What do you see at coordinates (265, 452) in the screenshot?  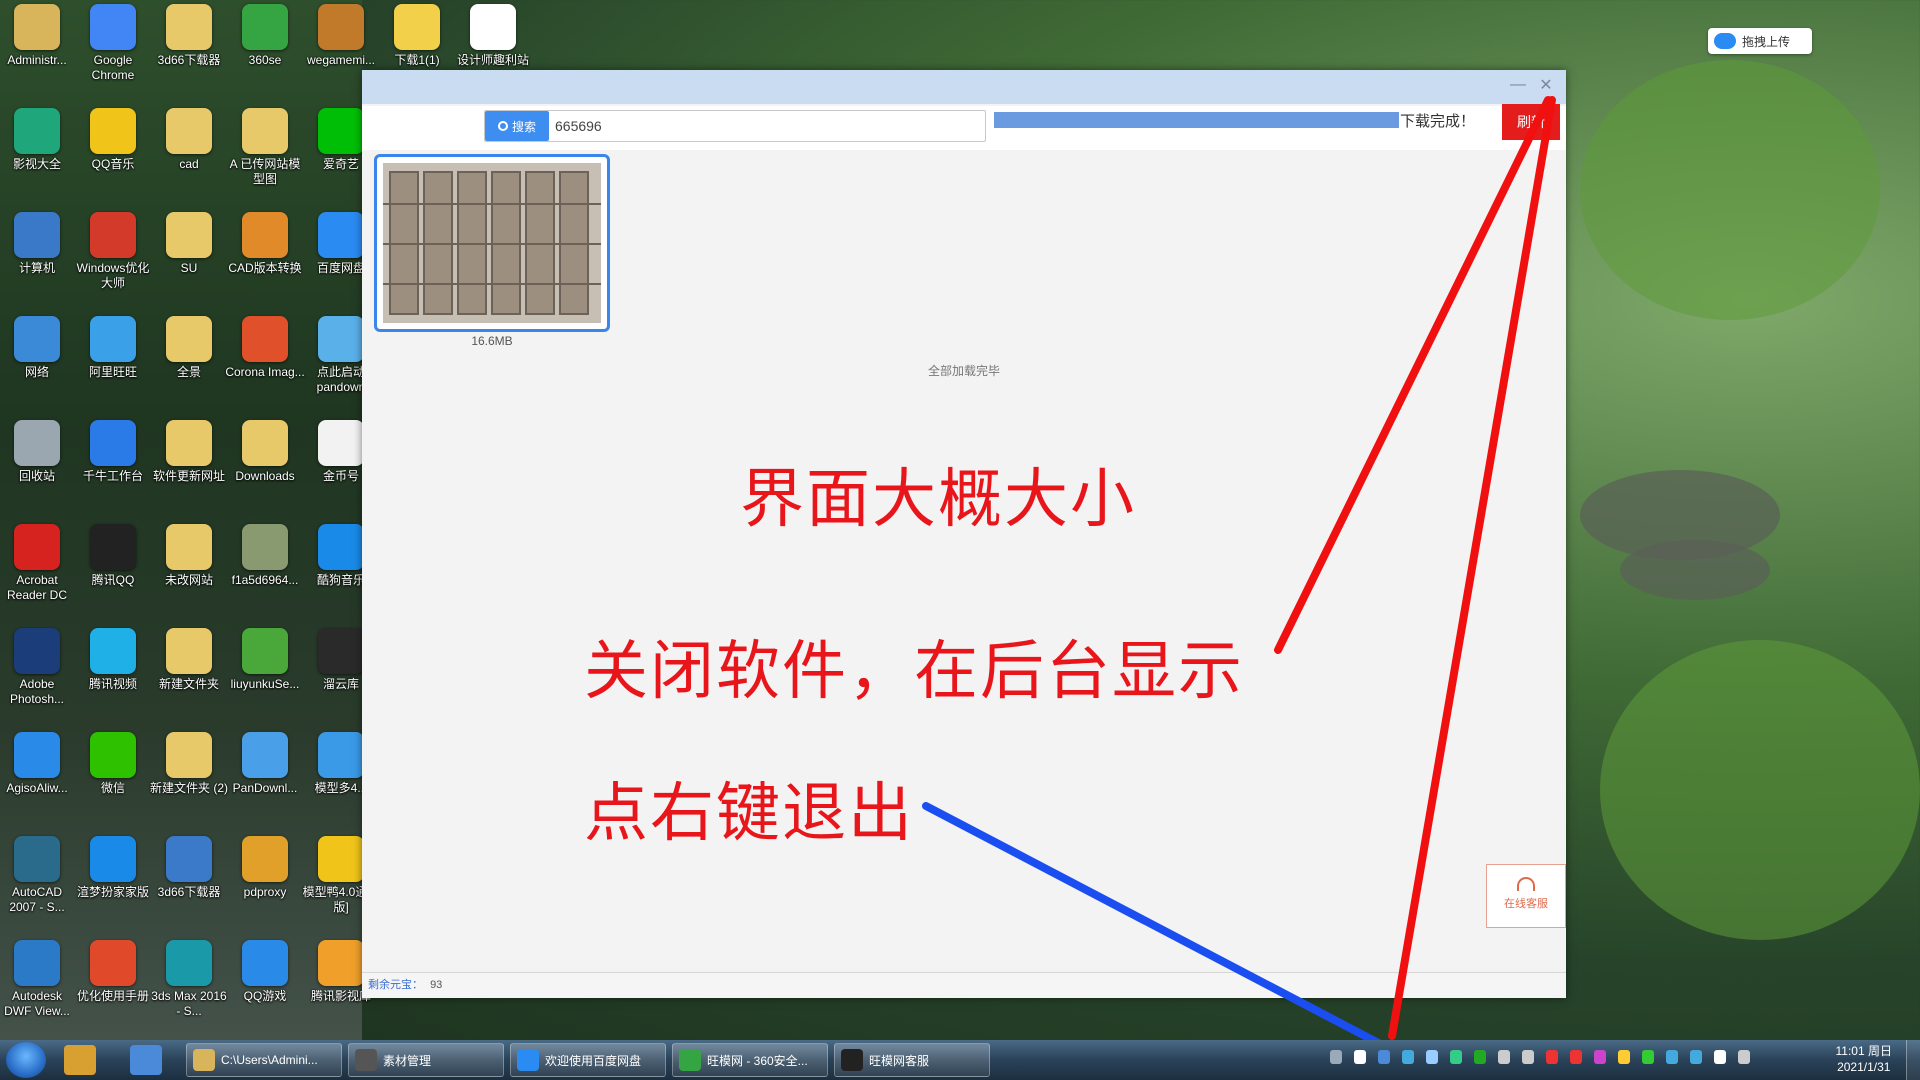 I see `desktop-icon: Downloads` at bounding box center [265, 452].